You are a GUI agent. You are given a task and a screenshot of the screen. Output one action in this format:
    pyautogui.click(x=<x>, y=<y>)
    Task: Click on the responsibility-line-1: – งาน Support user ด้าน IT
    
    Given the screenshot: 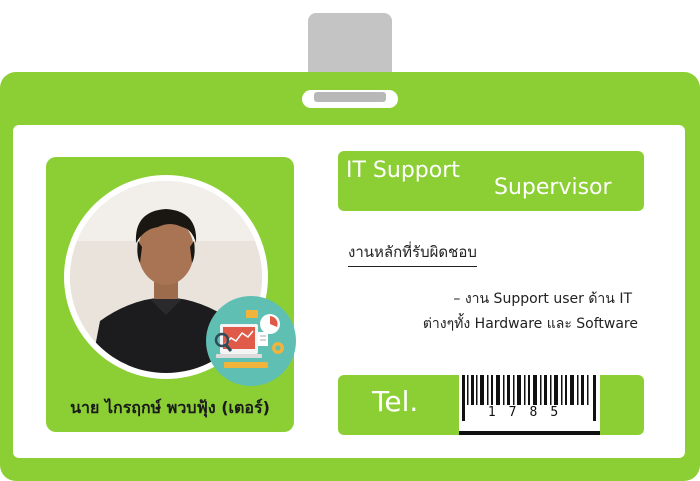 What is the action you would take?
    pyautogui.click(x=542, y=299)
    